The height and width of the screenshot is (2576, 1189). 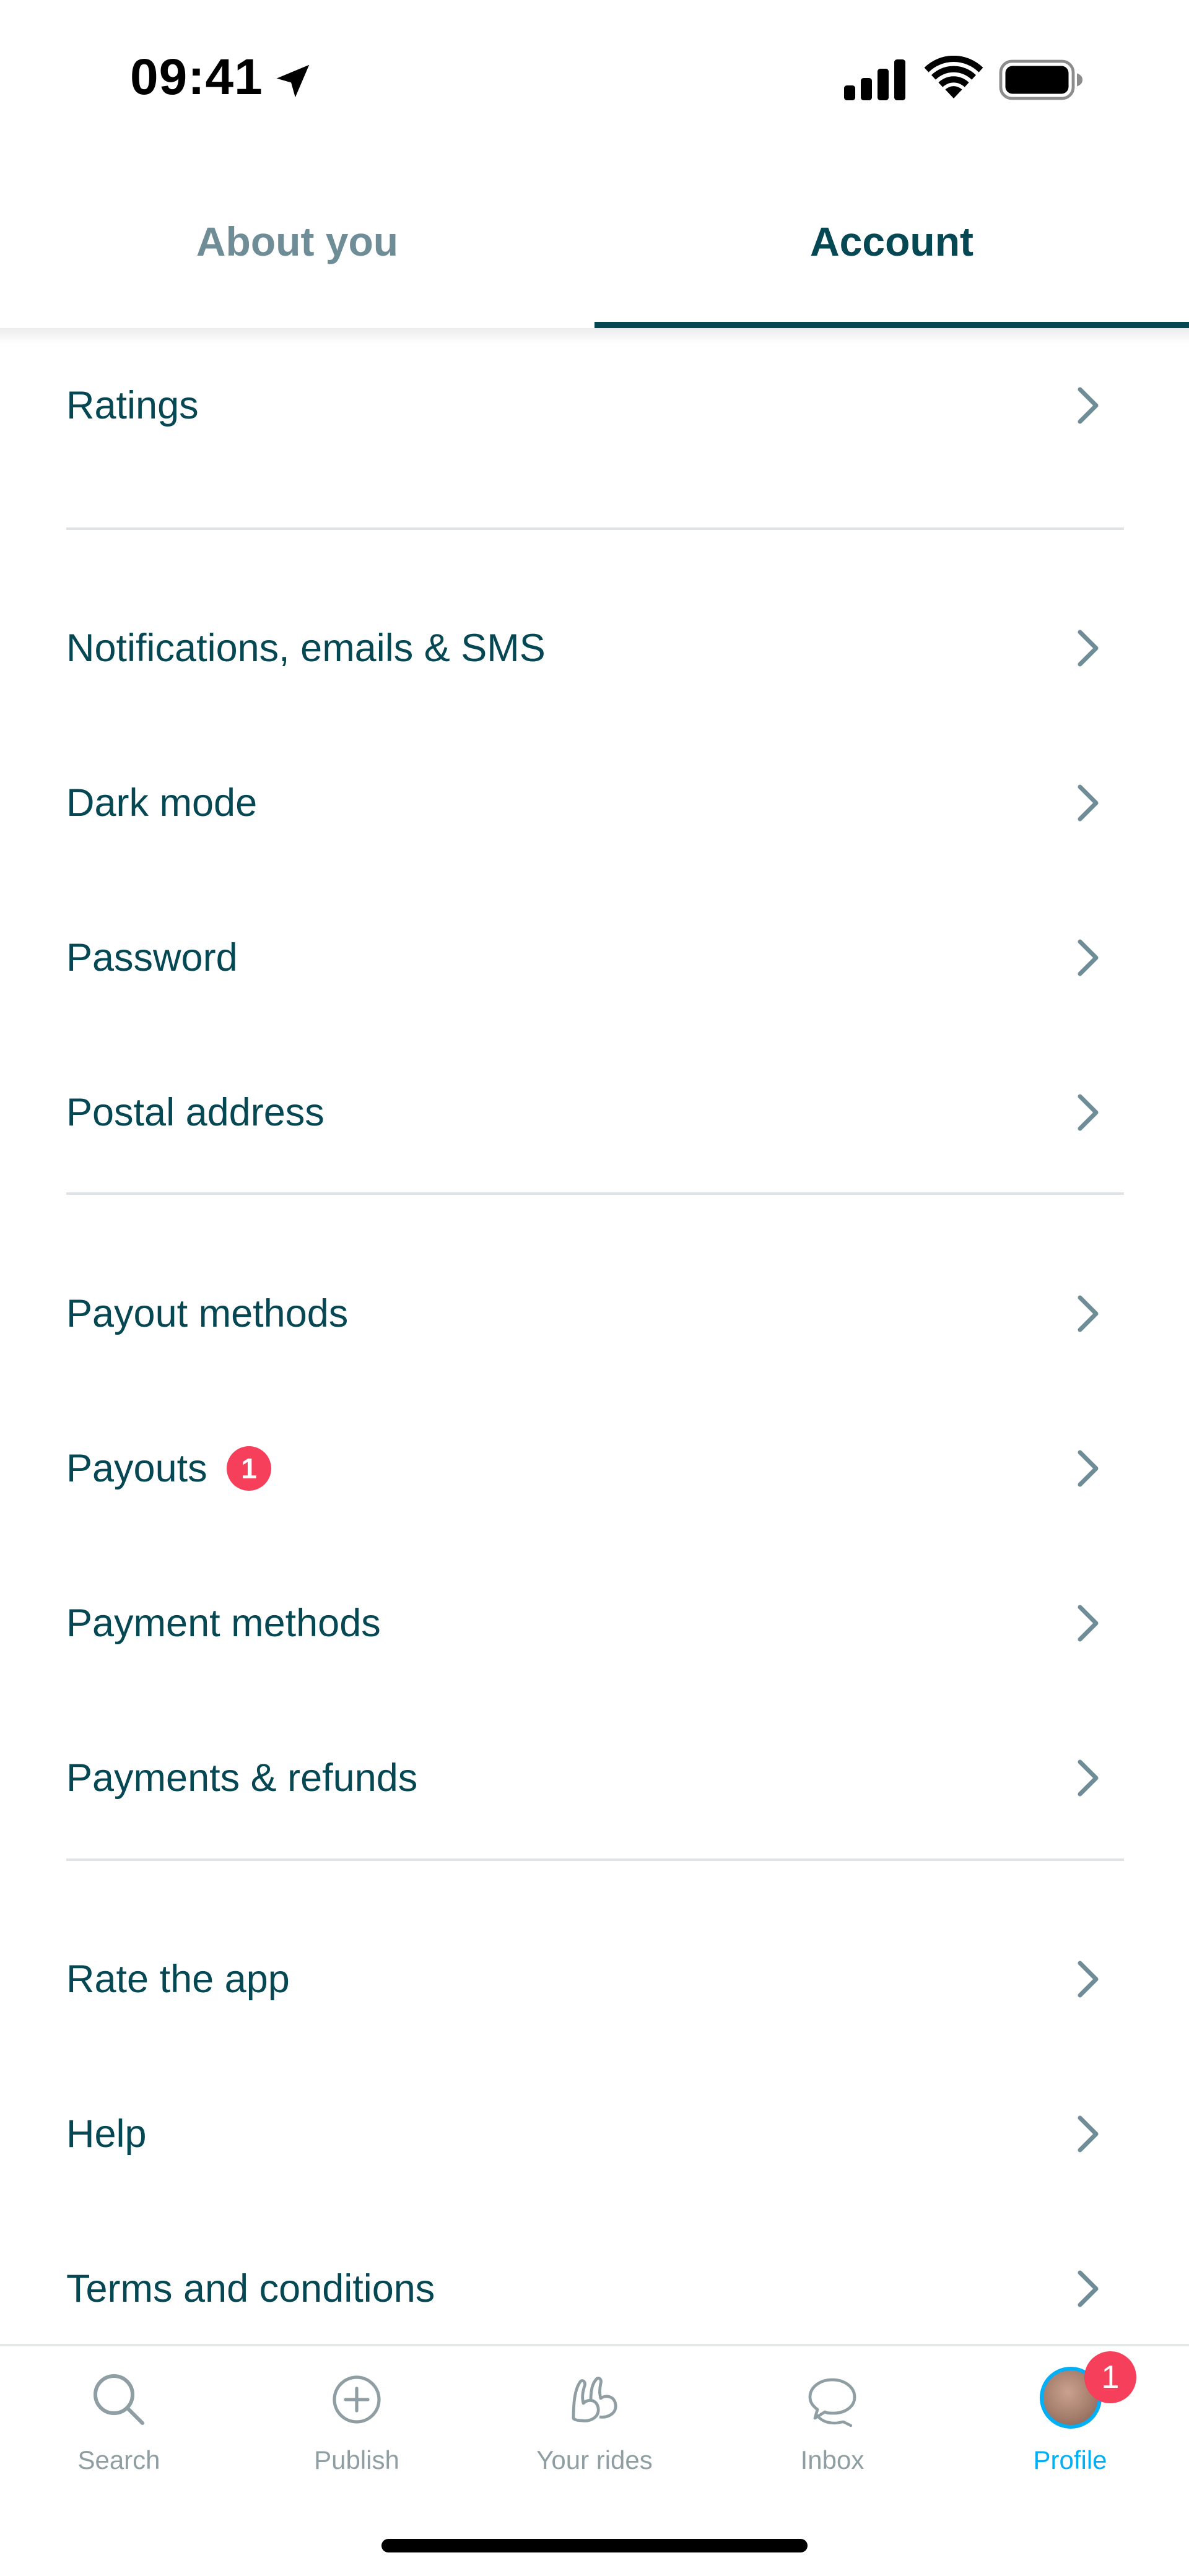 What do you see at coordinates (953, 77) in the screenshot?
I see `wifi-icon` at bounding box center [953, 77].